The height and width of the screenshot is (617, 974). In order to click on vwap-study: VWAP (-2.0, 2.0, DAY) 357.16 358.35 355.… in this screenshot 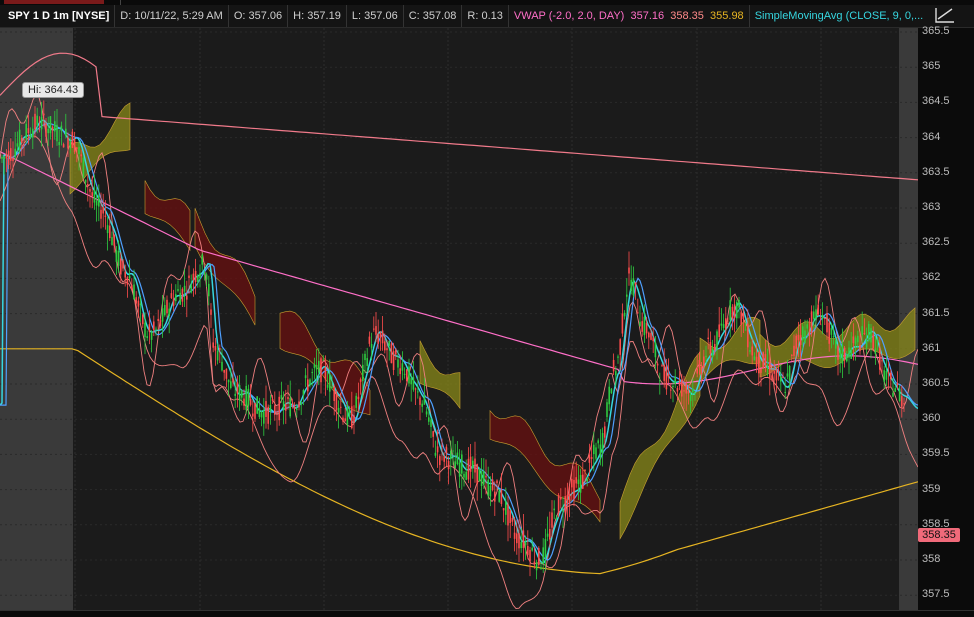, I will do `click(629, 16)`.